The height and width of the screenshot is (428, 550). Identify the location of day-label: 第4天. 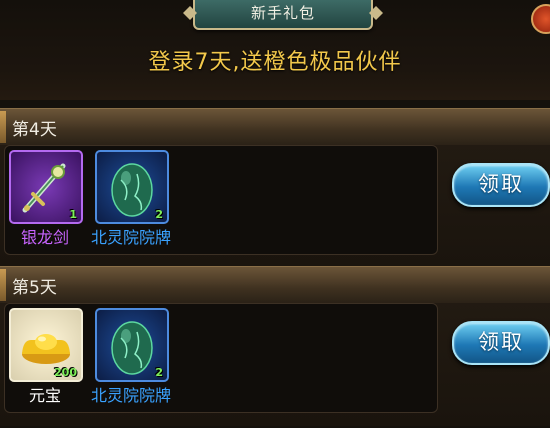
(34, 130).